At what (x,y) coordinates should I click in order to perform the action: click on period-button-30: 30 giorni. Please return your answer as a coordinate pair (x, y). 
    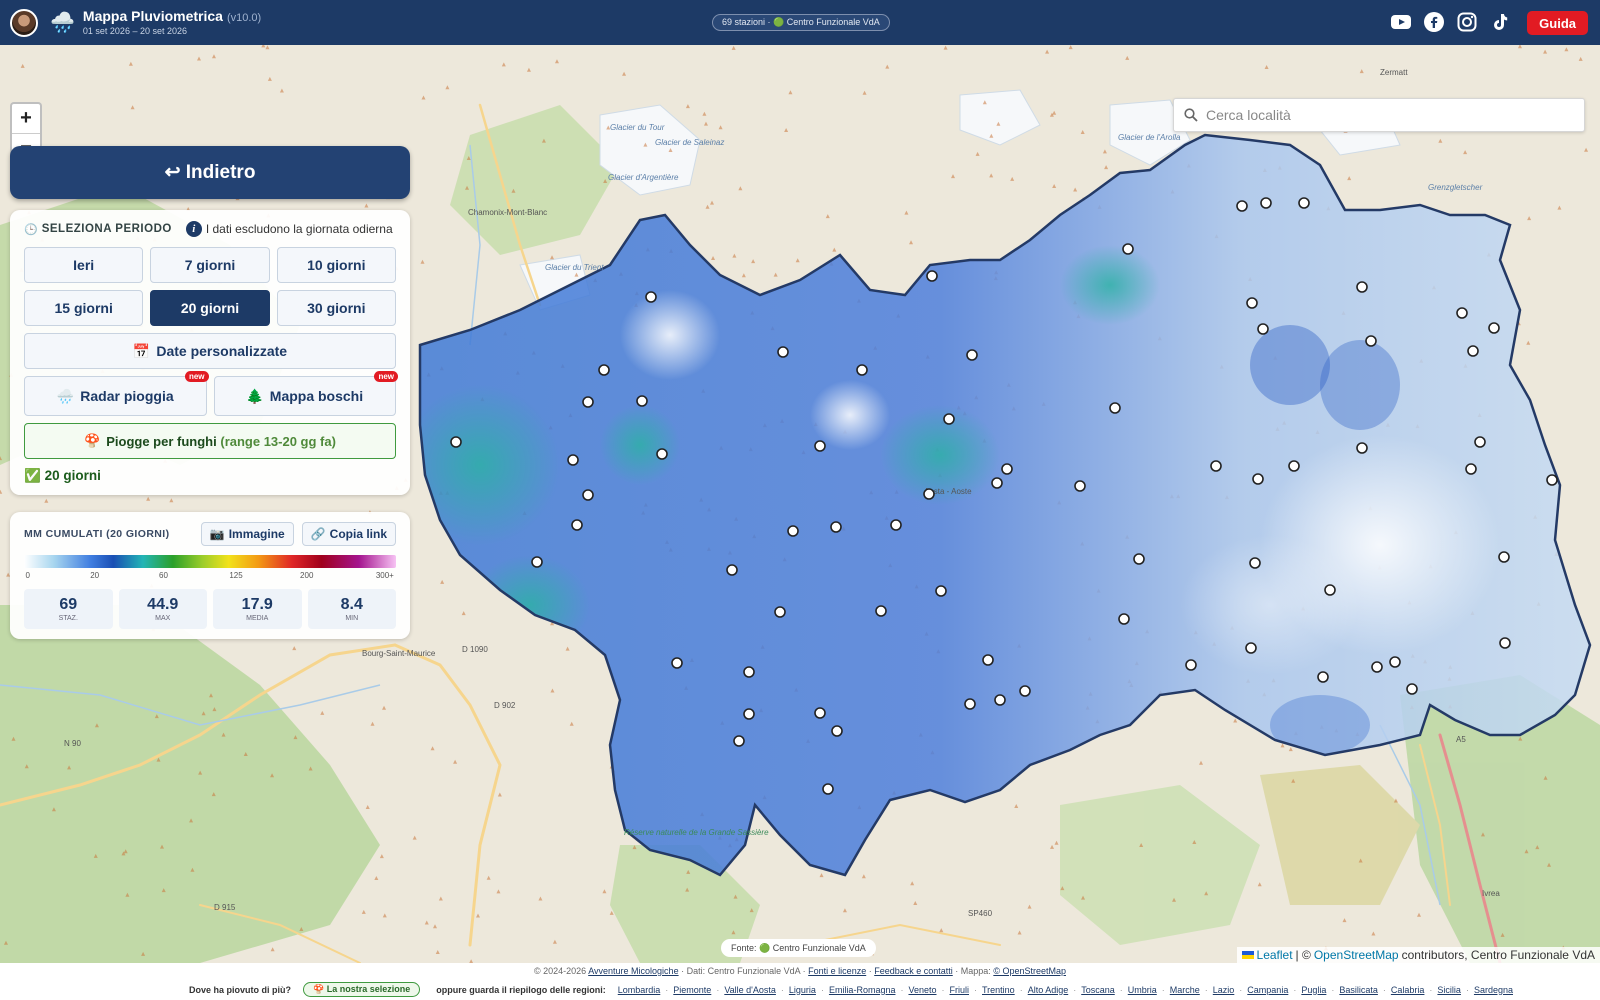
    Looking at the image, I should click on (336, 308).